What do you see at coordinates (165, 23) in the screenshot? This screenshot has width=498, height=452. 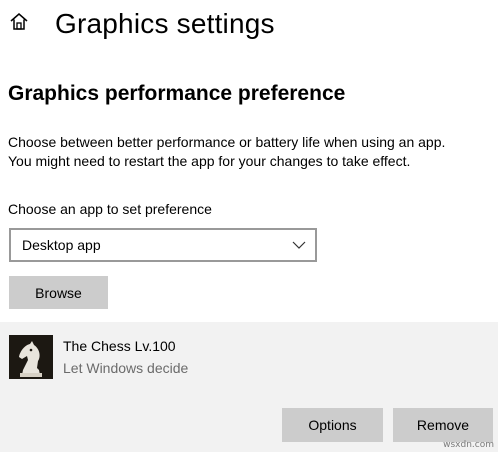 I see `page-title: Graphics settings` at bounding box center [165, 23].